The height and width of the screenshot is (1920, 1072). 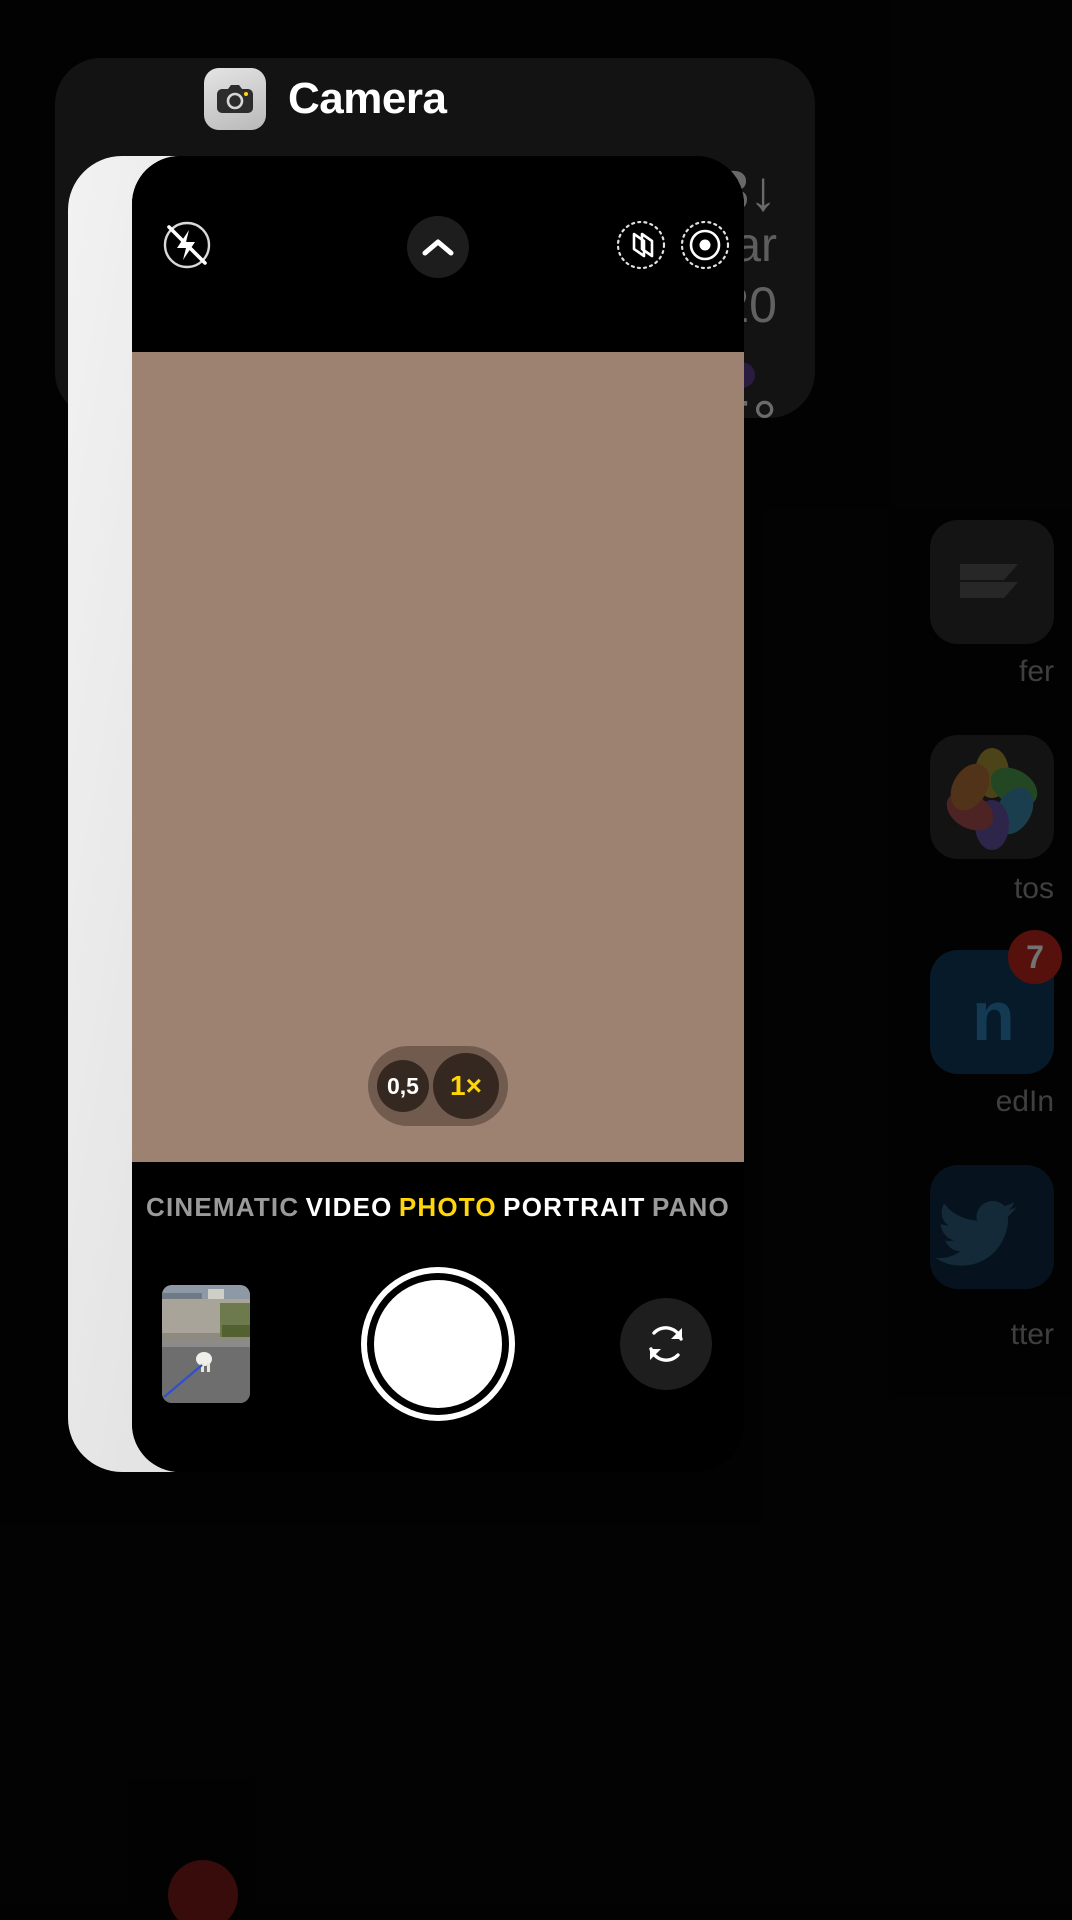 What do you see at coordinates (438, 1344) in the screenshot?
I see `shutter-button` at bounding box center [438, 1344].